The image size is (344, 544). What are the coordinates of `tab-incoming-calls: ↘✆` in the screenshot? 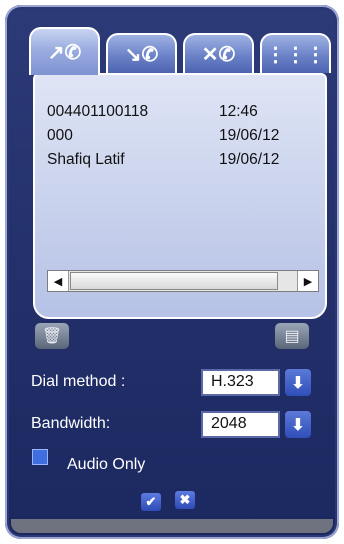 It's located at (141, 53).